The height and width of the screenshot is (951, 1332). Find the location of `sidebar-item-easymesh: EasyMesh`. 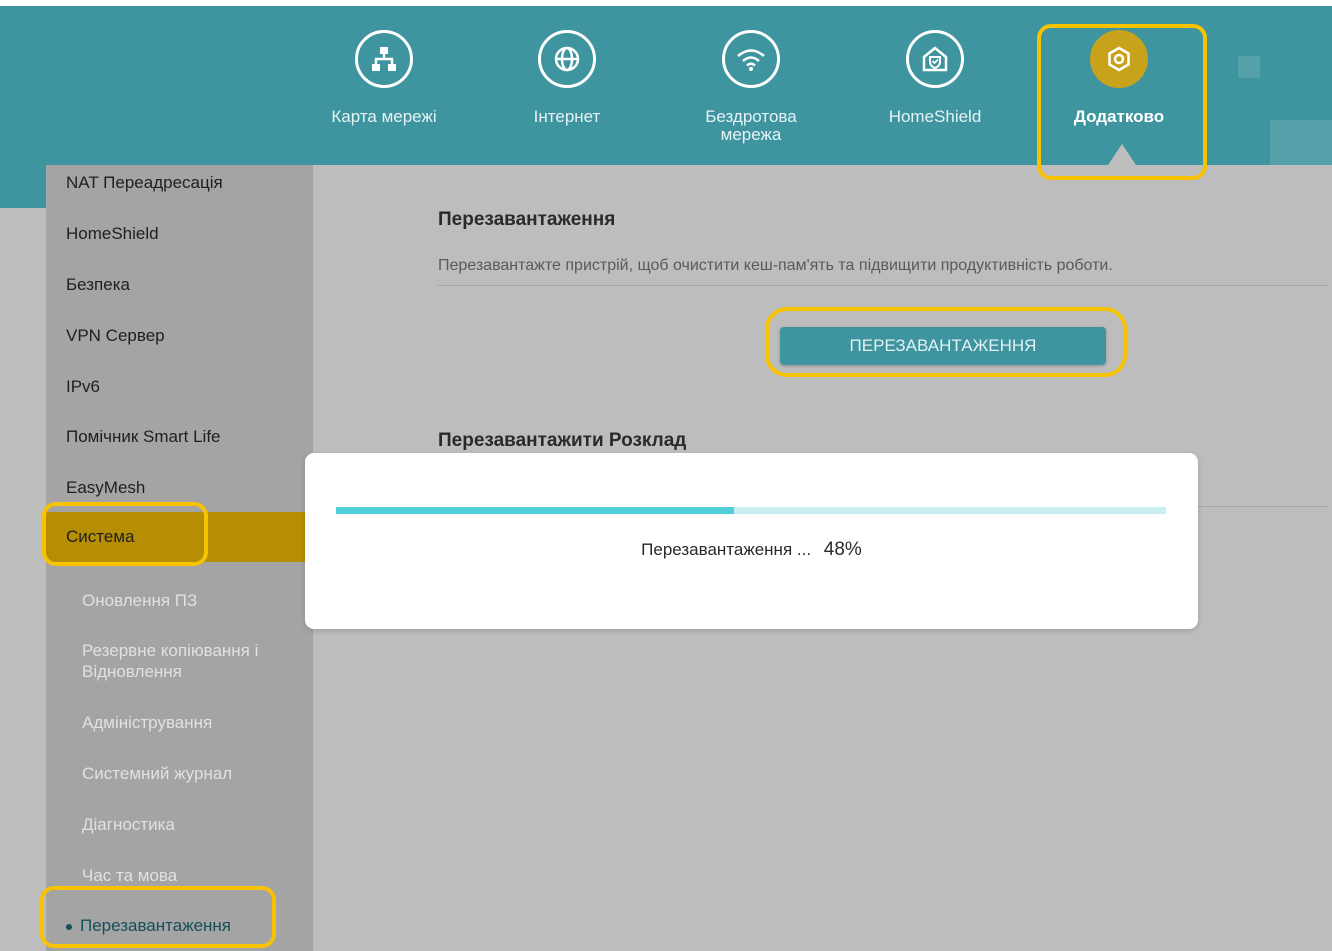

sidebar-item-easymesh: EasyMesh is located at coordinates (105, 488).